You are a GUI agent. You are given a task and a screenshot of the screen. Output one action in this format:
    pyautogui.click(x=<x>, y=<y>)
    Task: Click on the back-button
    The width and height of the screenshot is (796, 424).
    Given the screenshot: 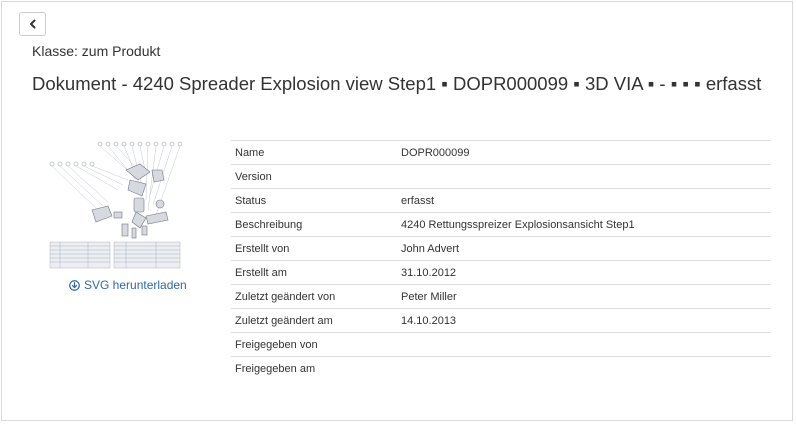 What is the action you would take?
    pyautogui.click(x=32, y=24)
    